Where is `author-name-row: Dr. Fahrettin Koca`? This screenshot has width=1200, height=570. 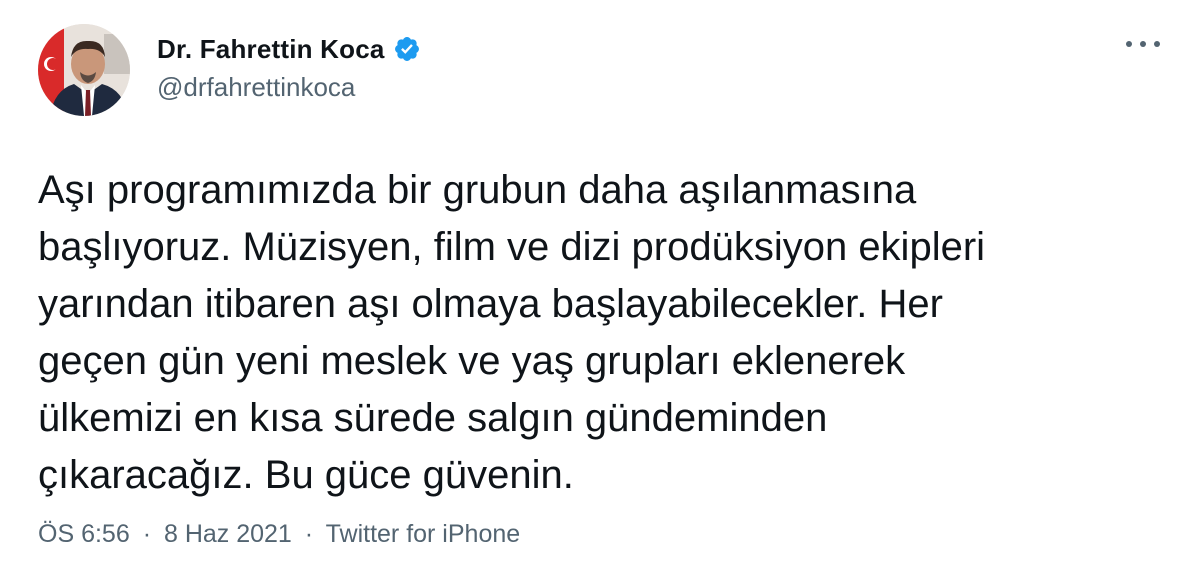
author-name-row: Dr. Fahrettin Koca is located at coordinates (289, 49).